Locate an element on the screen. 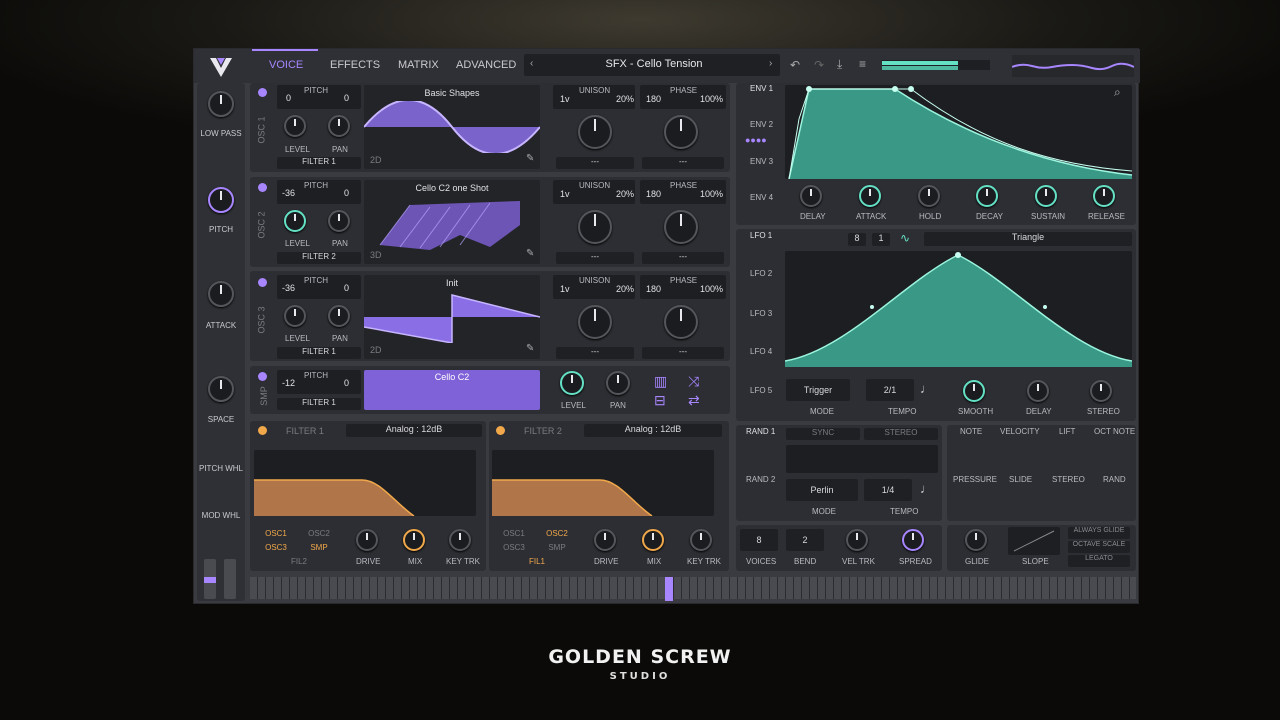 The image size is (1280, 720). osc1-phase-knob is located at coordinates (681, 132).